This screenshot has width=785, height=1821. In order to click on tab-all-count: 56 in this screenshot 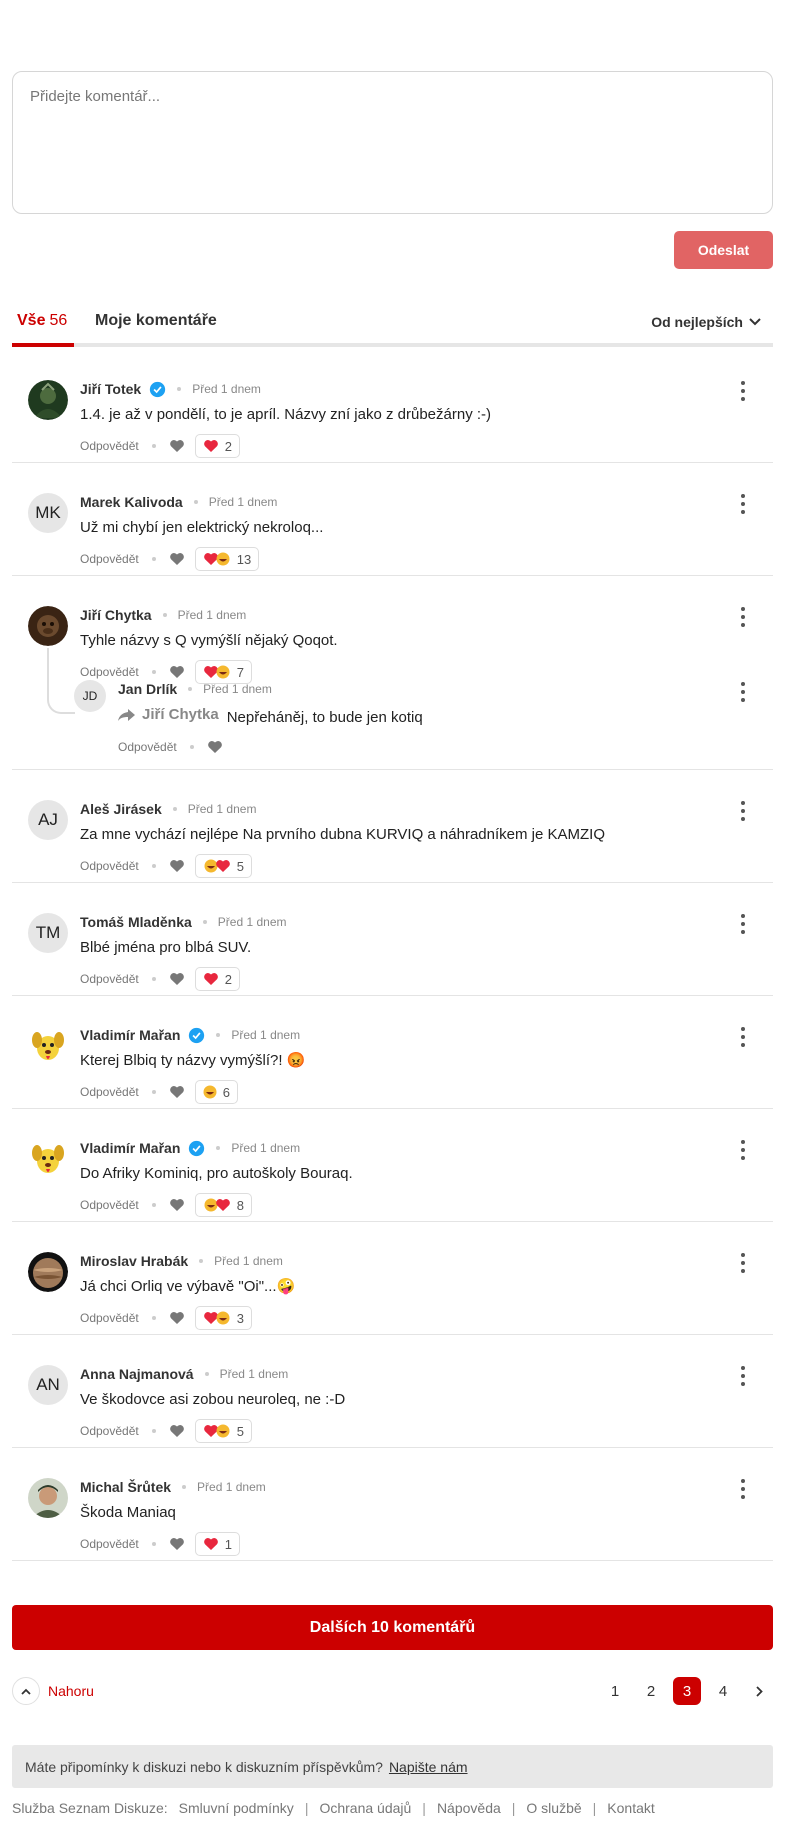, I will do `click(58, 320)`.